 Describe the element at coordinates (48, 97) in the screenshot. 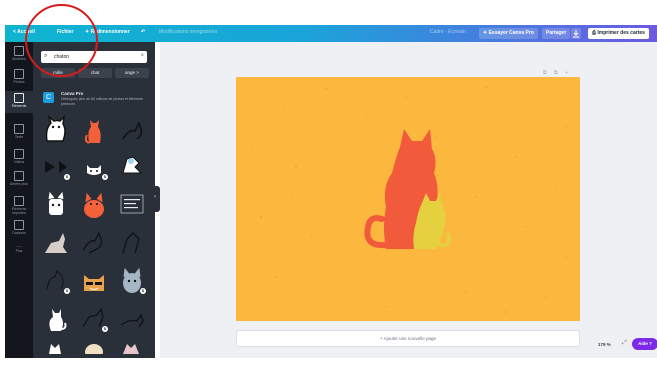

I see `canva-logo-icon: C` at that location.